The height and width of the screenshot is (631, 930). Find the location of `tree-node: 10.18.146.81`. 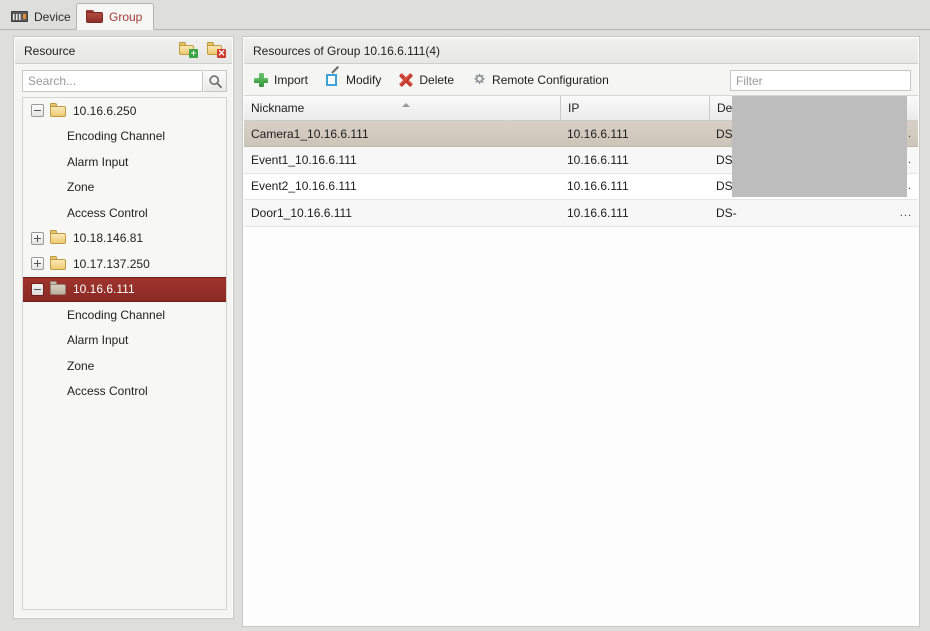

tree-node: 10.18.146.81 is located at coordinates (124, 239).